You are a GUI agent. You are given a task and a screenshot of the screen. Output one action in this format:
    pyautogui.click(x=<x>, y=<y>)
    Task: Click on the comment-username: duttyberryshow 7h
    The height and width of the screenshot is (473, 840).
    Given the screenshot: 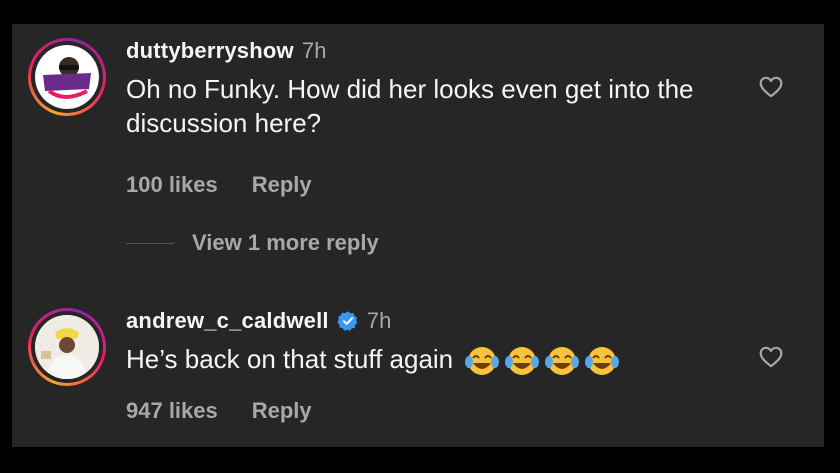 What is the action you would take?
    pyautogui.click(x=226, y=51)
    